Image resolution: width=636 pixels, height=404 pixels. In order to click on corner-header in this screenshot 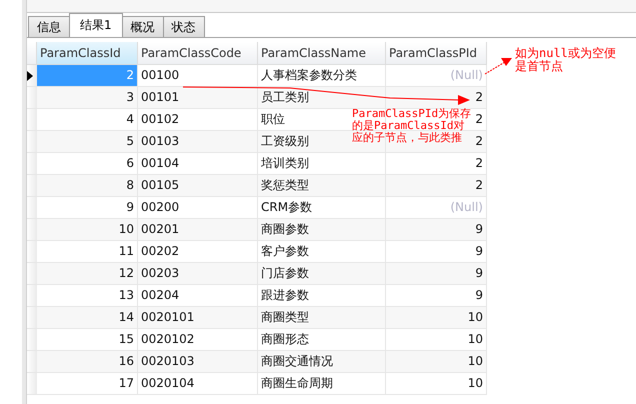, I will do `click(32, 53)`.